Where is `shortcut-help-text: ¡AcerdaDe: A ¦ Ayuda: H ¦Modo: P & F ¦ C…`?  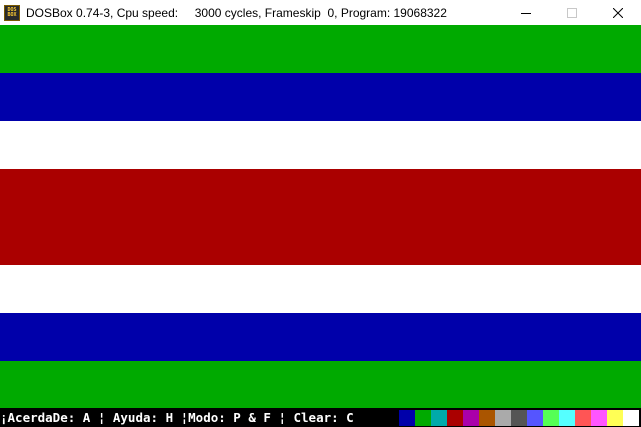
shortcut-help-text: ¡AcerdaDe: A ¦ Ayuda: H ¦Modo: P & F ¦ C… is located at coordinates (177, 417).